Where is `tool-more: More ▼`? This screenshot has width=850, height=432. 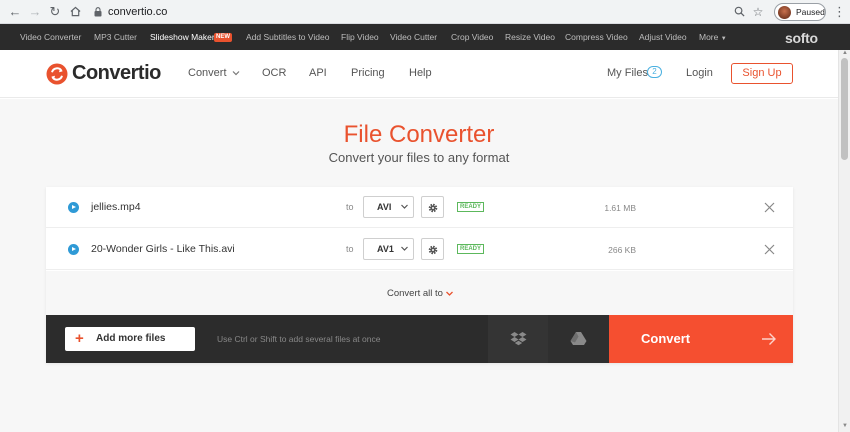
tool-more: More ▼ is located at coordinates (713, 37).